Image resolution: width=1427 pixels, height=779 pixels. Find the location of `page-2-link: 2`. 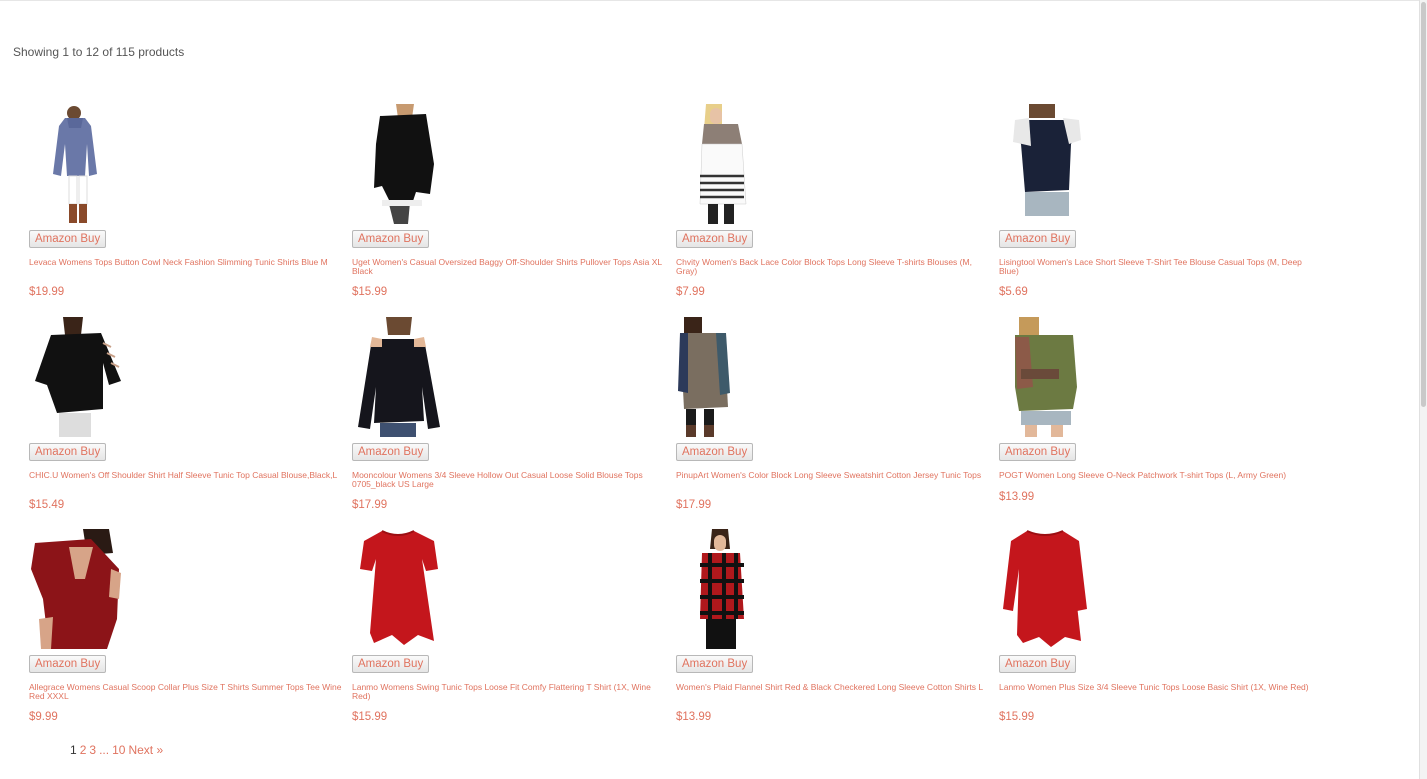

page-2-link: 2 is located at coordinates (83, 750).